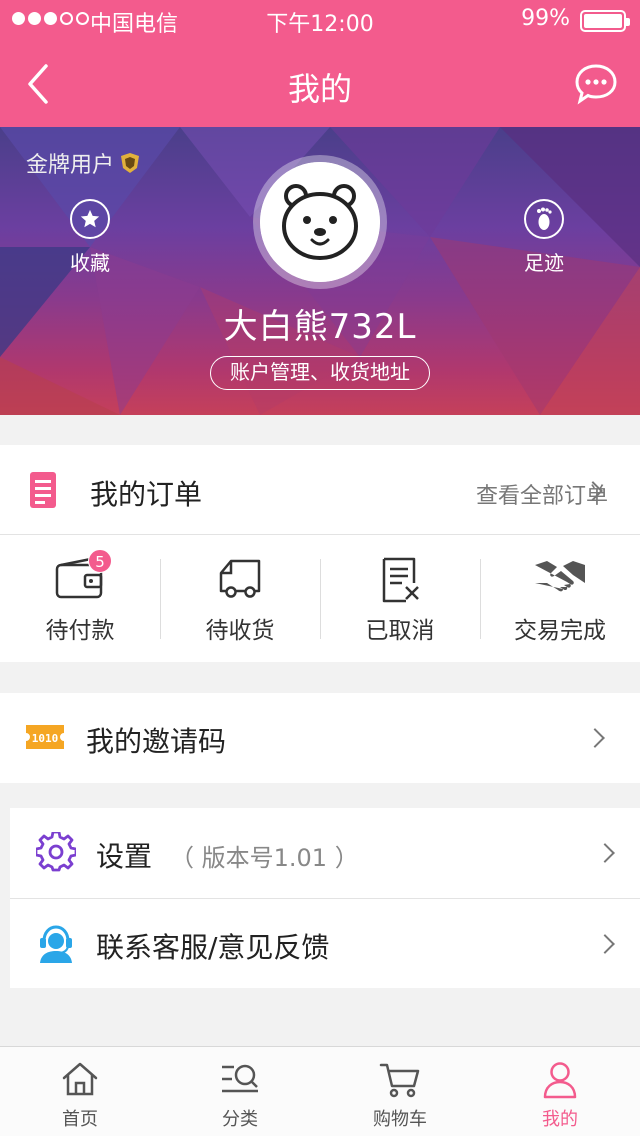 This screenshot has height=1136, width=640. Describe the element at coordinates (100, 561) in the screenshot. I see `pending-payment-badge: 5` at that location.